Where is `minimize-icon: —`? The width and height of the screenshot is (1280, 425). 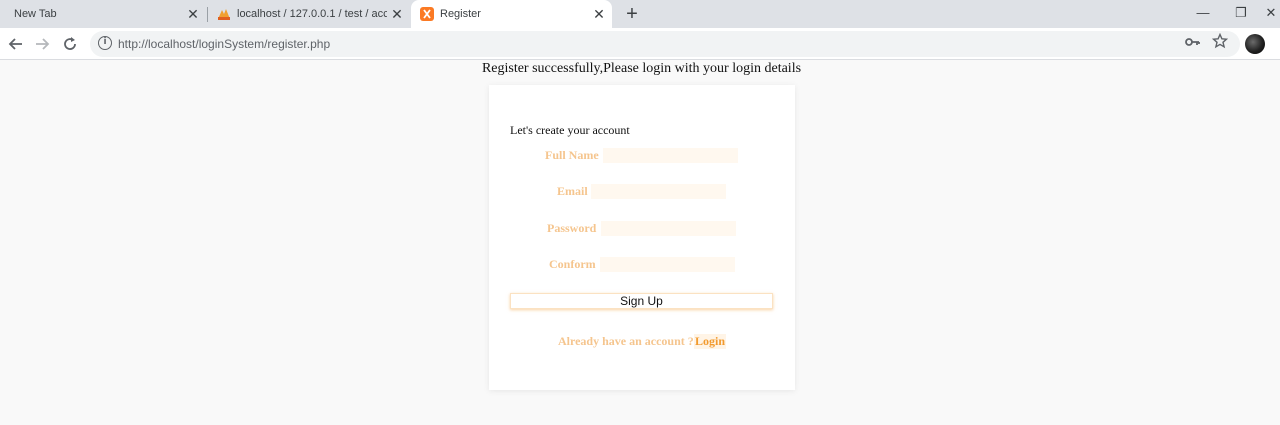
minimize-icon: — is located at coordinates (1203, 12).